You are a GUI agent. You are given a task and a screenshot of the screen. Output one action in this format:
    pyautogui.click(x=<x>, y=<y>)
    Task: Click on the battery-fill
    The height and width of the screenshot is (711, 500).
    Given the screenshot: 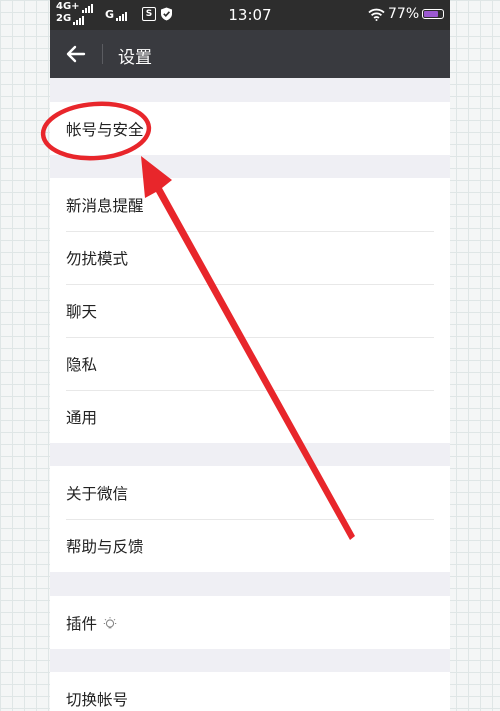 What is the action you would take?
    pyautogui.click(x=431, y=14)
    